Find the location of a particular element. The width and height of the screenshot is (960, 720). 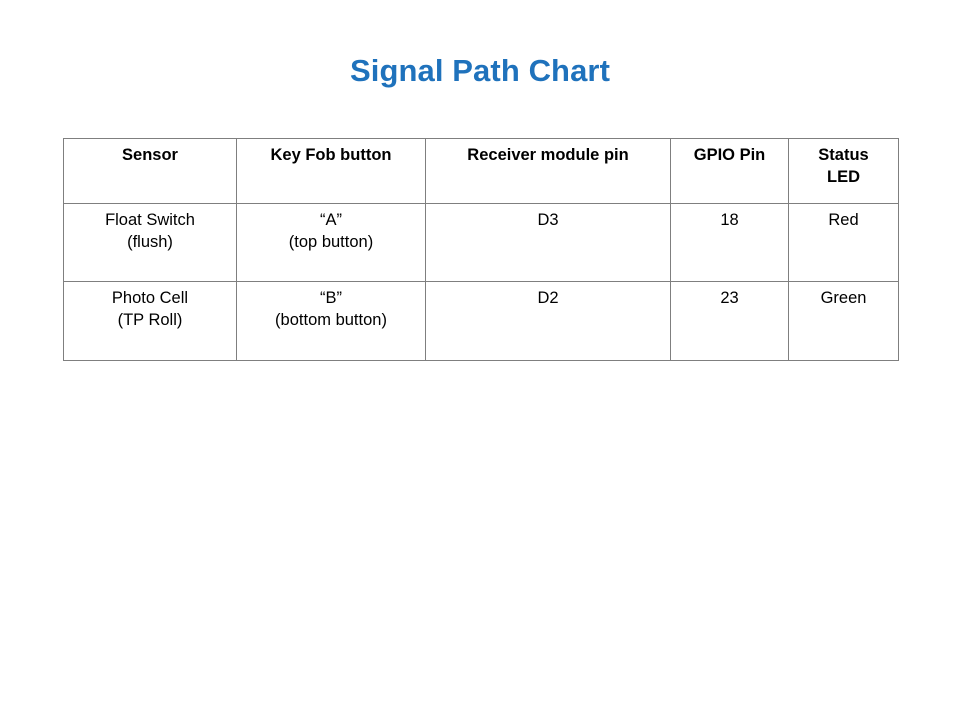

cell-sensor-row1-line2: (flush) is located at coordinates (150, 241).